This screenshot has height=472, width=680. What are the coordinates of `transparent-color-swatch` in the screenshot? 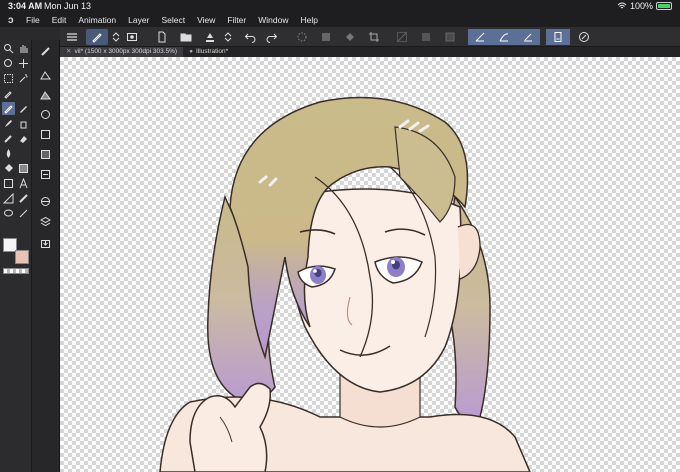 It's located at (16, 271).